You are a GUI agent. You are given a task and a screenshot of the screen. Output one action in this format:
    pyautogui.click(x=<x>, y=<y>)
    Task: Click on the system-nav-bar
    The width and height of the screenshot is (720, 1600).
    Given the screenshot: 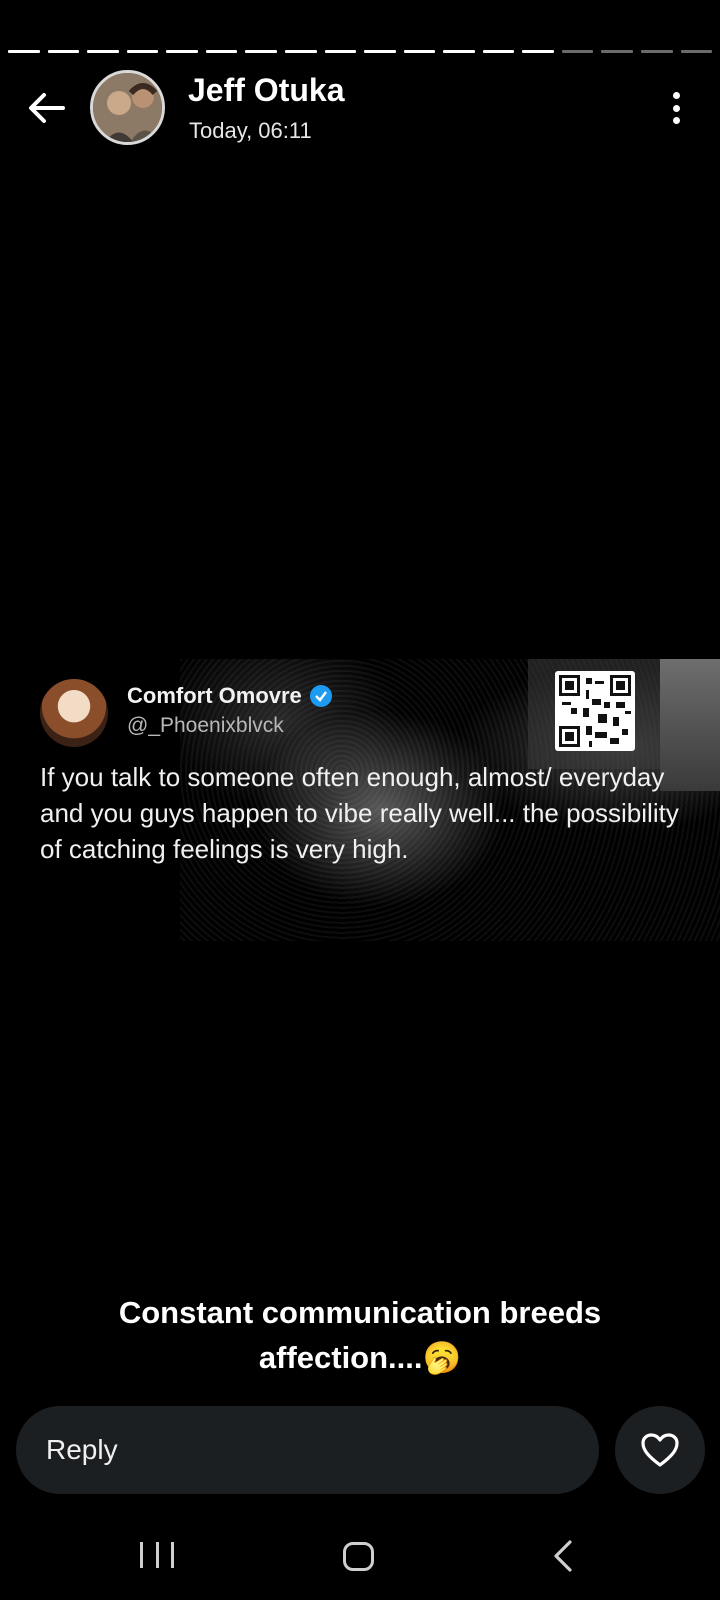 What is the action you would take?
    pyautogui.click(x=360, y=1558)
    